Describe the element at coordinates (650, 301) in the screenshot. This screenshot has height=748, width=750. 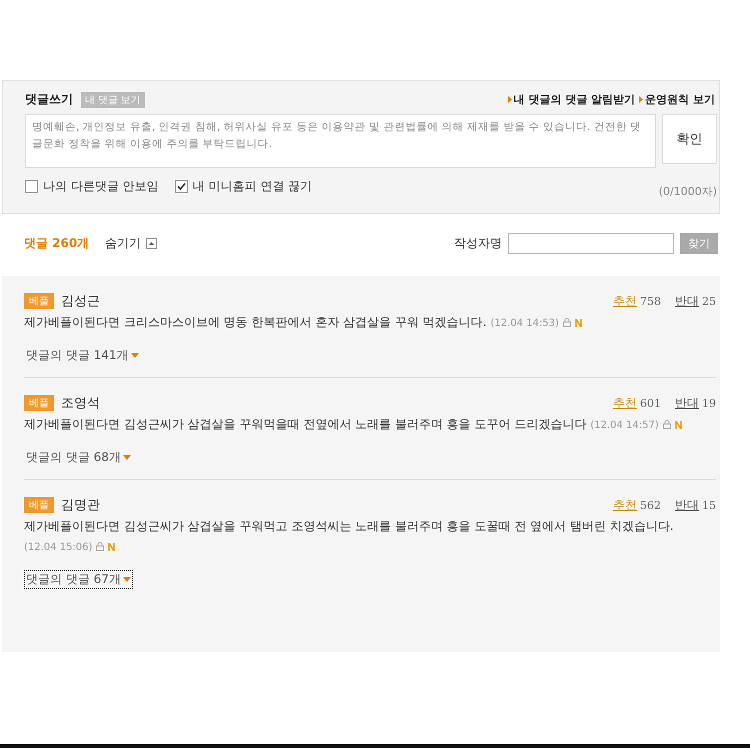
I see `recommend-count: 758` at that location.